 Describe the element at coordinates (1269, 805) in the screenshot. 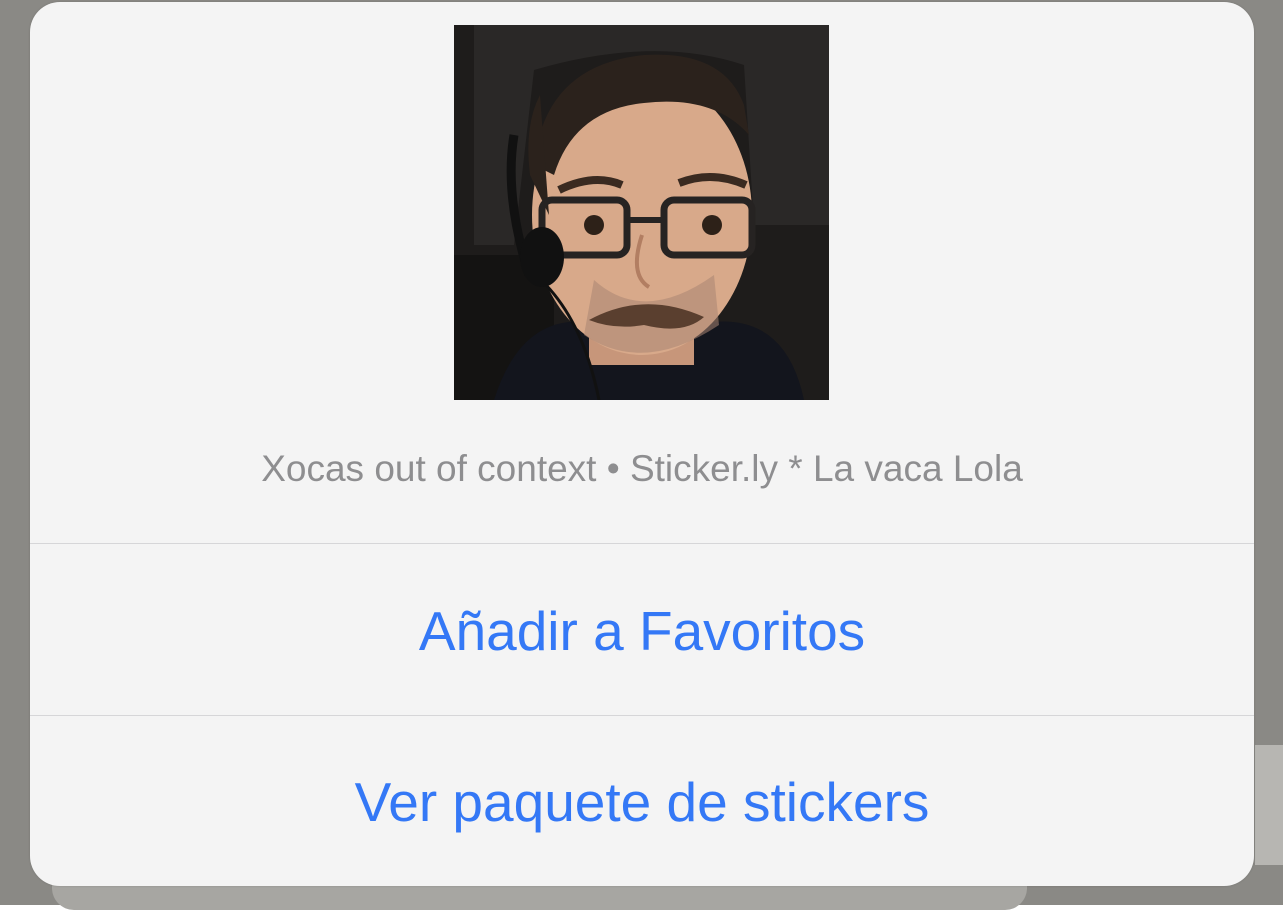

I see `background-panel` at that location.